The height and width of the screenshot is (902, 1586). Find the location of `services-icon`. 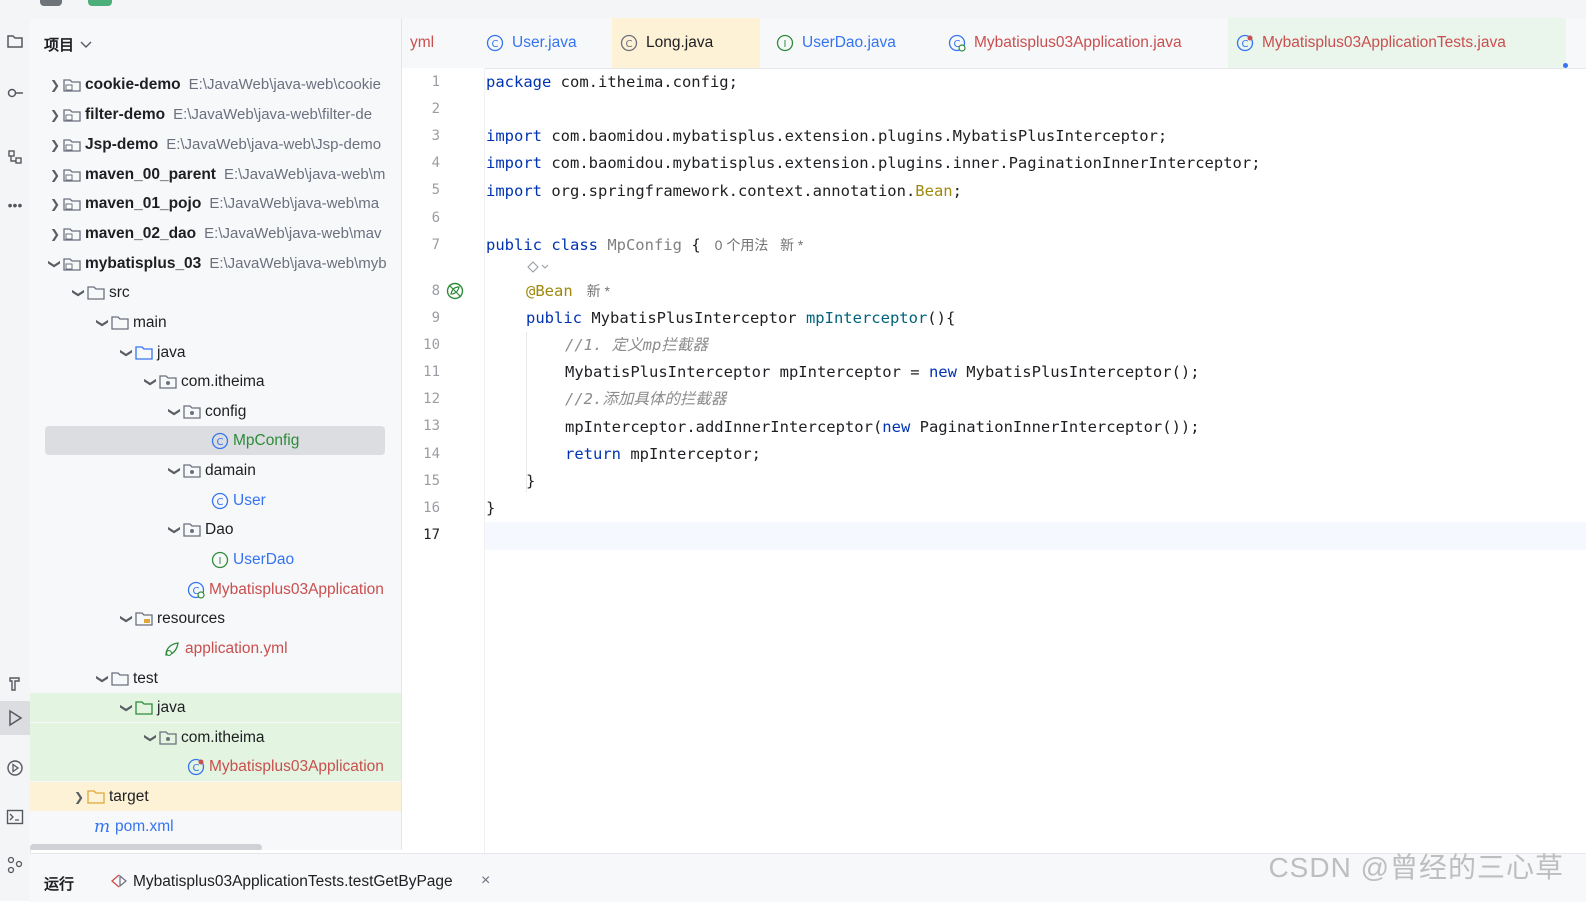

services-icon is located at coordinates (15, 768).